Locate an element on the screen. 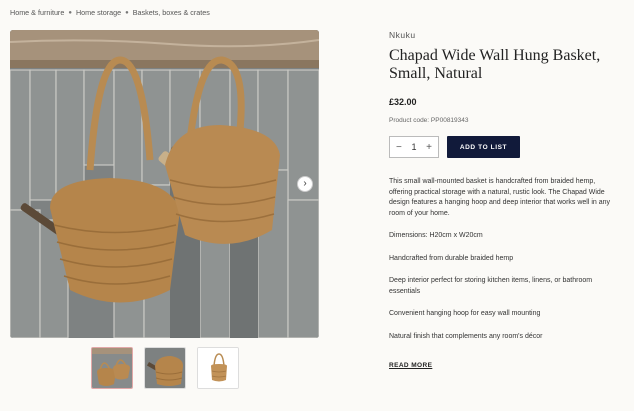  purchase-row: − 1 + ADD TO LIST is located at coordinates (504, 147).